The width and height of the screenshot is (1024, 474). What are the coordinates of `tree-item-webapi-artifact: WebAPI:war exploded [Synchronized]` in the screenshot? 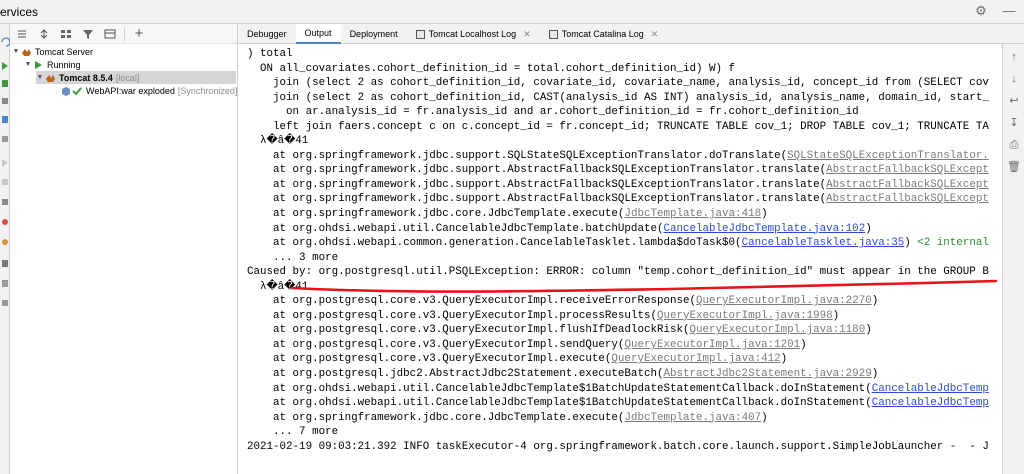 It's located at (148, 90).